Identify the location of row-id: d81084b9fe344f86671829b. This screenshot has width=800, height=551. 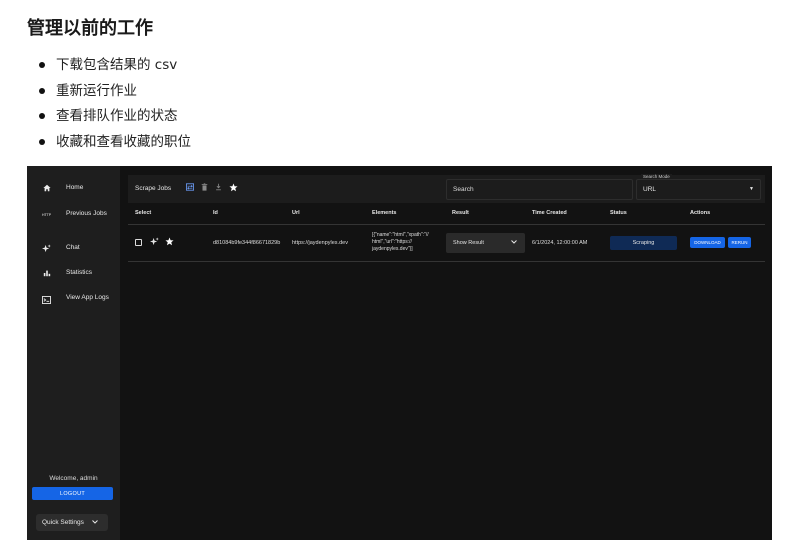
(247, 243).